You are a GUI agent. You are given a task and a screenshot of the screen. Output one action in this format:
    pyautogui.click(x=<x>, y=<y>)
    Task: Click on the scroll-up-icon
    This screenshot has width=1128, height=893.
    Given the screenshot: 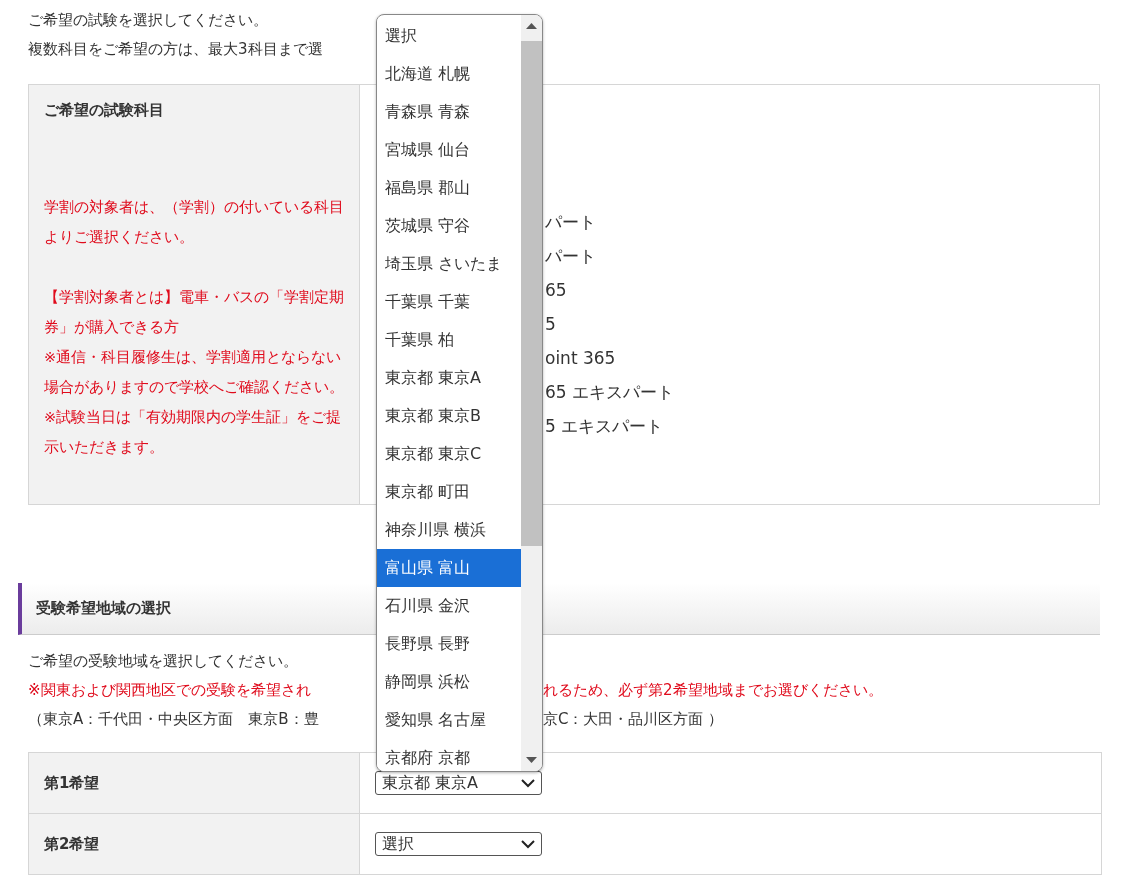 What is the action you would take?
    pyautogui.click(x=531, y=26)
    